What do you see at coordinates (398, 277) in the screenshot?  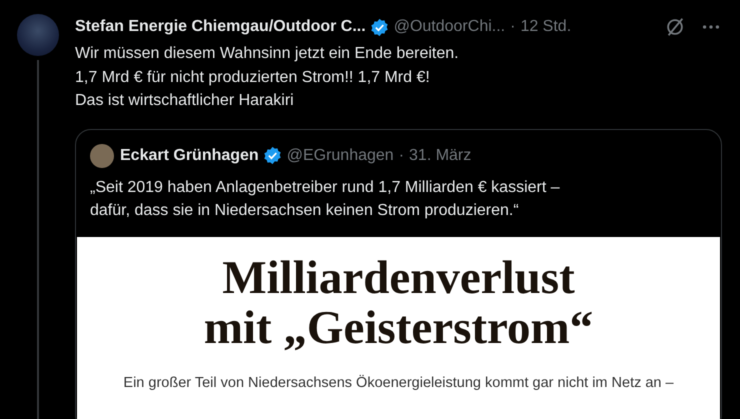 I see `headline: Milliardenverlust` at bounding box center [398, 277].